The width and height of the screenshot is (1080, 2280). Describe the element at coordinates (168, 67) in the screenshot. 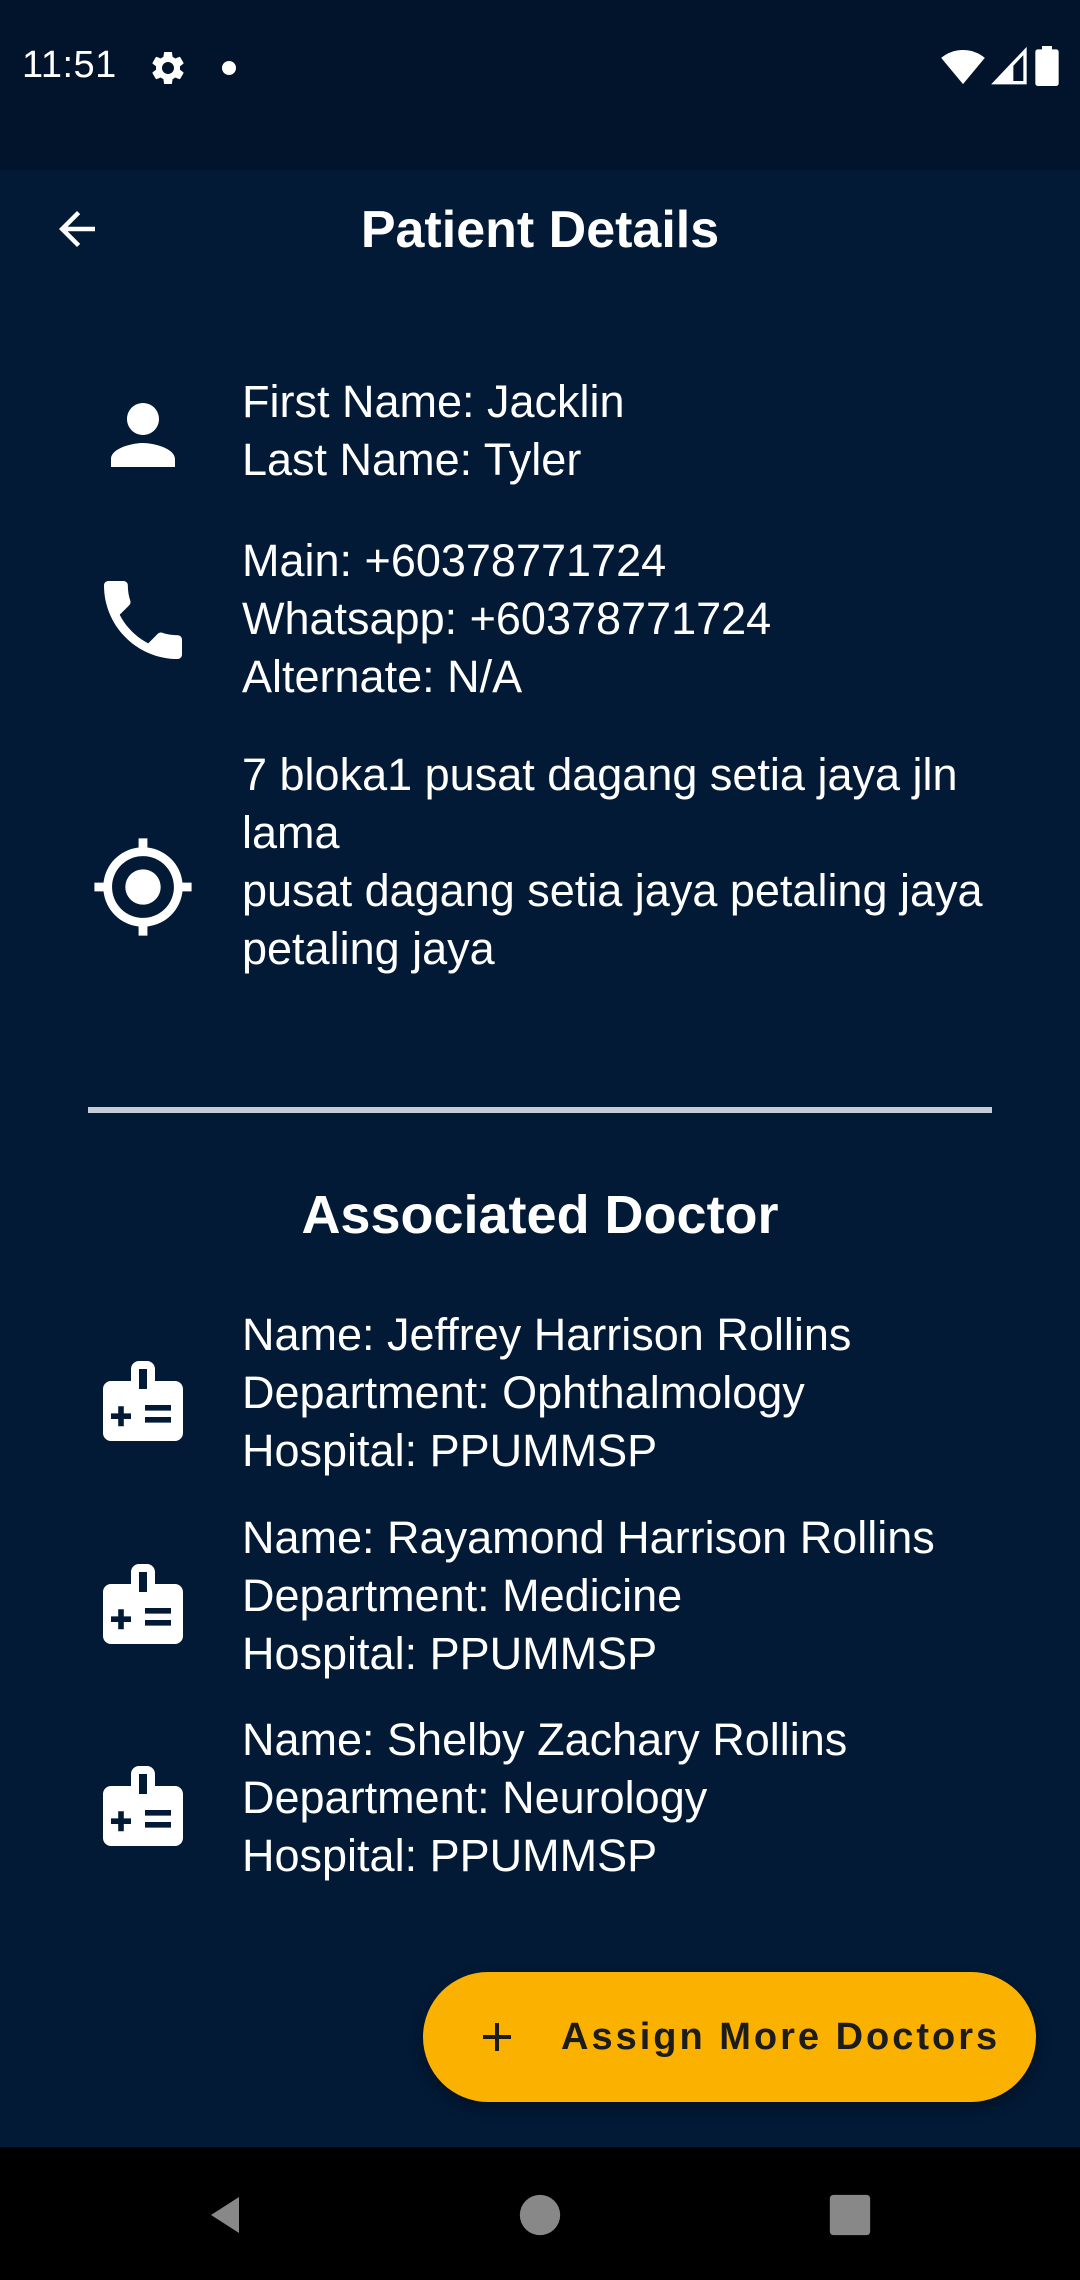

I see `settings-gear-icon` at that location.